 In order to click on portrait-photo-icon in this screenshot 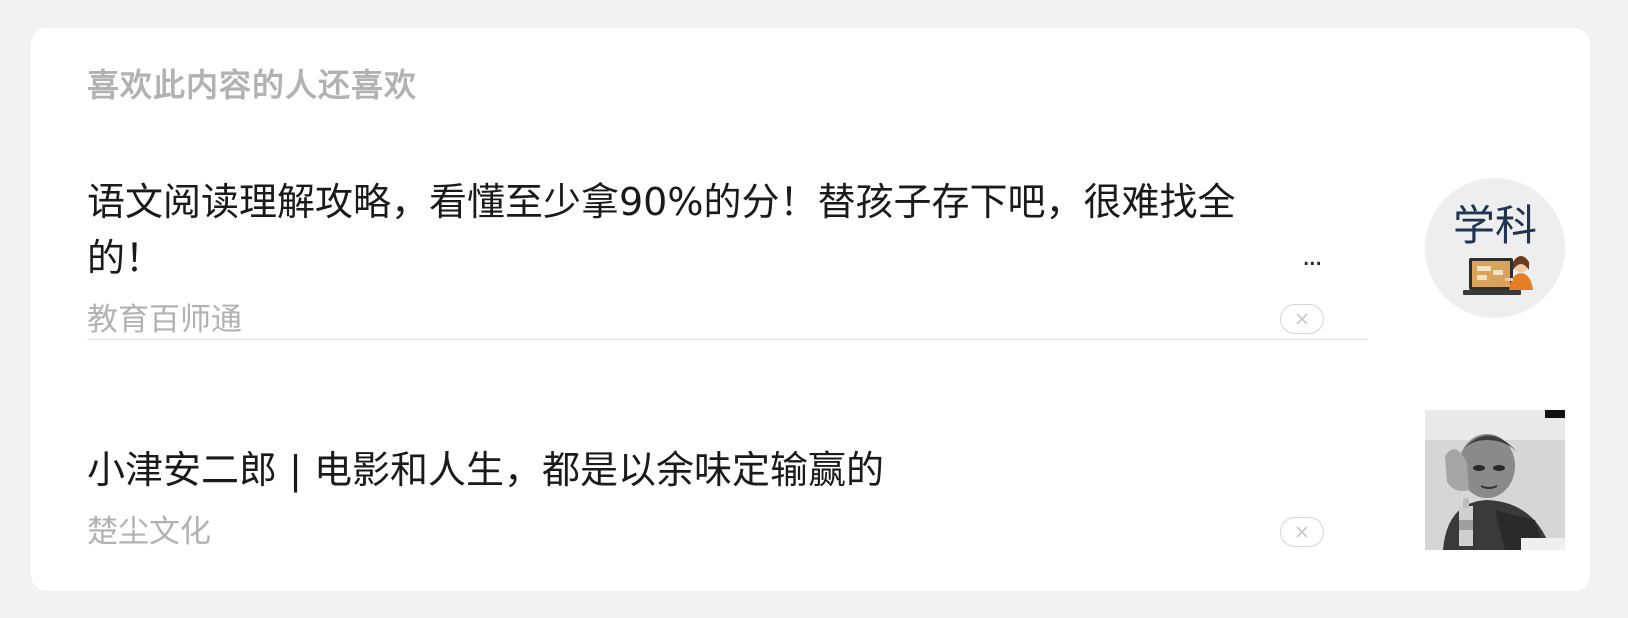, I will do `click(1495, 480)`.